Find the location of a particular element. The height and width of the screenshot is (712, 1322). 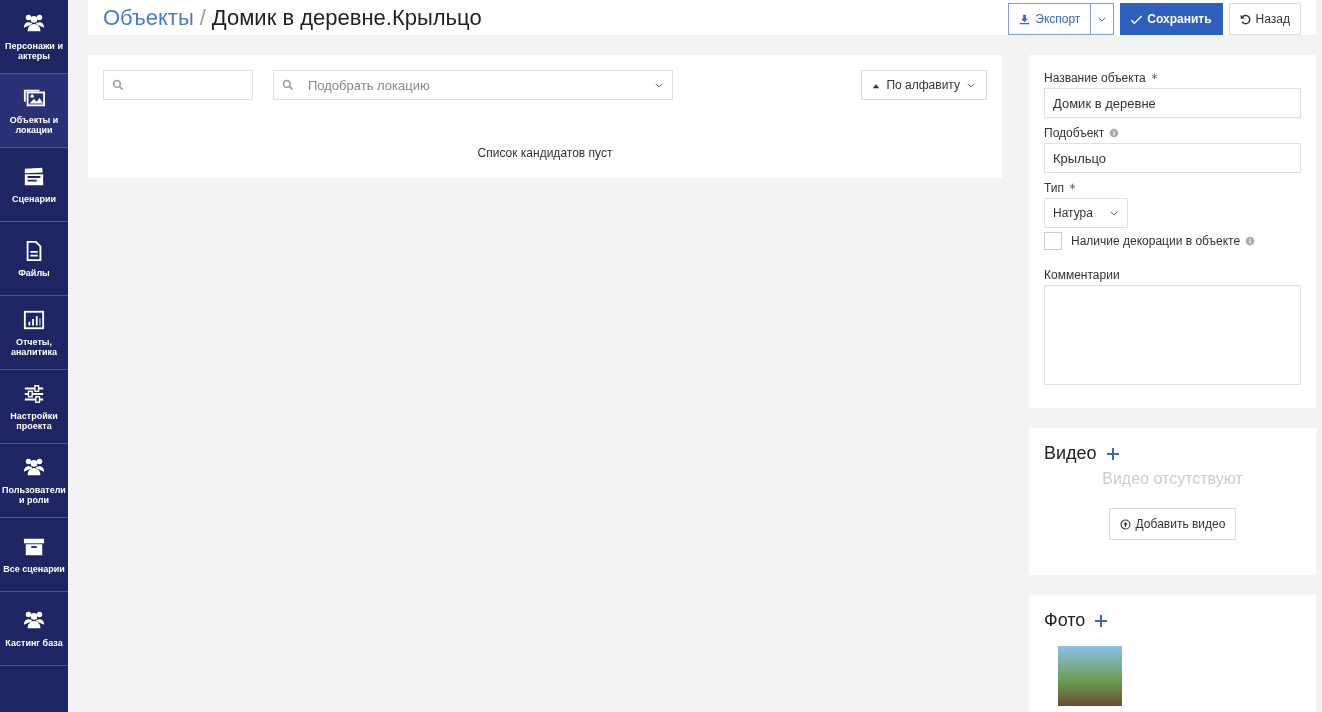

sidebar-item: Отчеты, аналитика is located at coordinates (34, 333).